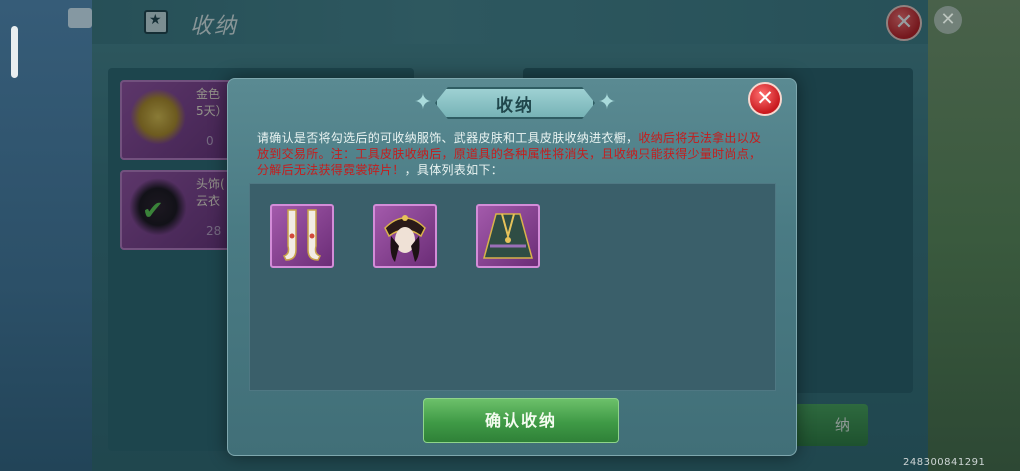 The width and height of the screenshot is (1020, 471). I want to click on robe-icon, so click(508, 236).